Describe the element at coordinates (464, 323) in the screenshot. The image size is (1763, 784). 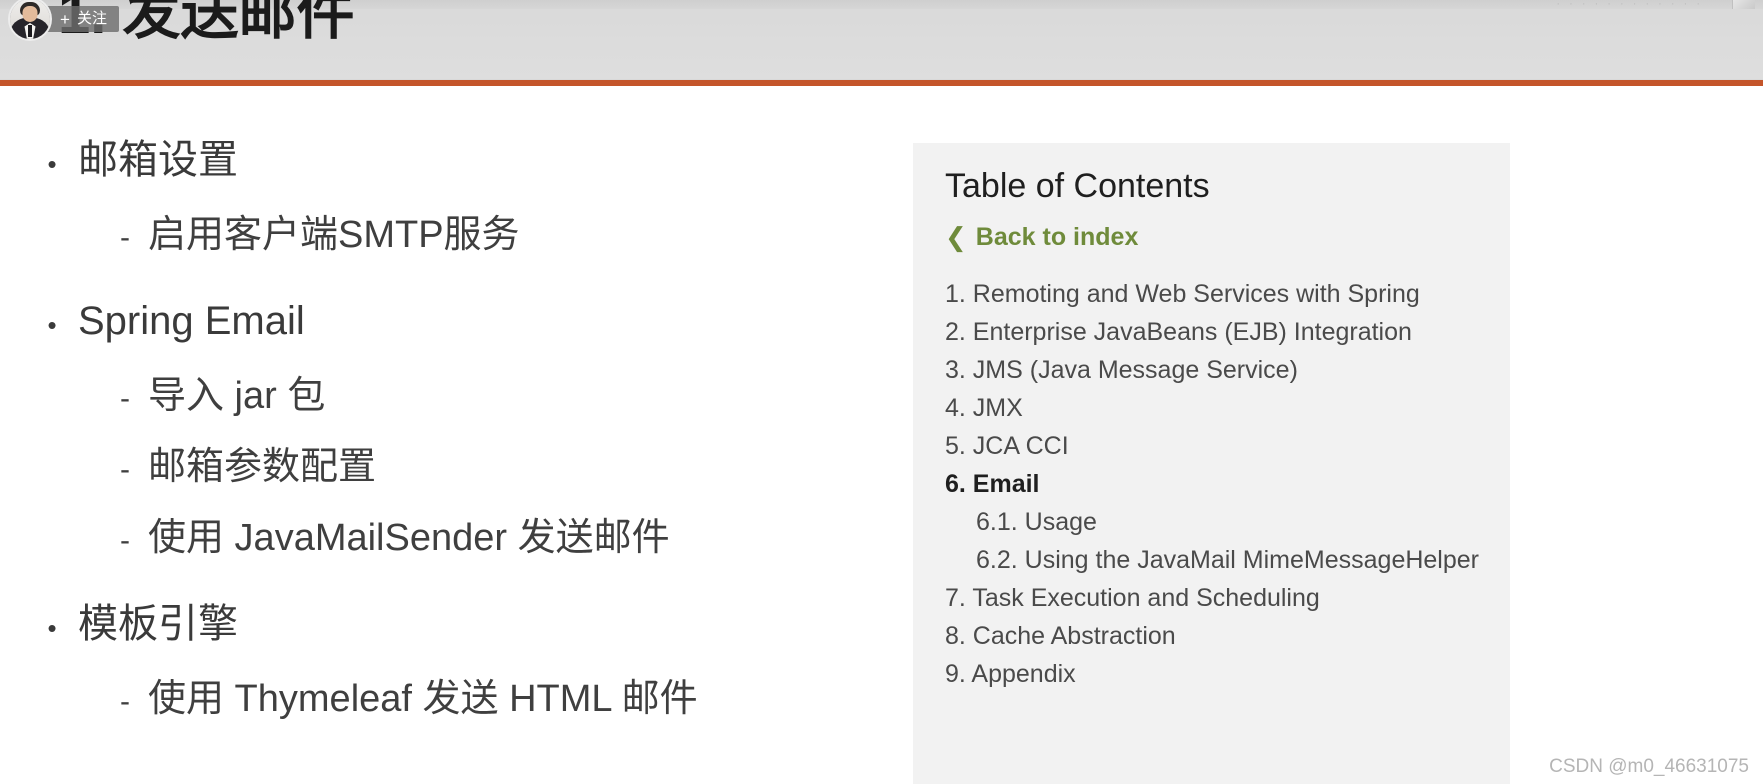
I see `bullet-item: • Spring Email` at that location.